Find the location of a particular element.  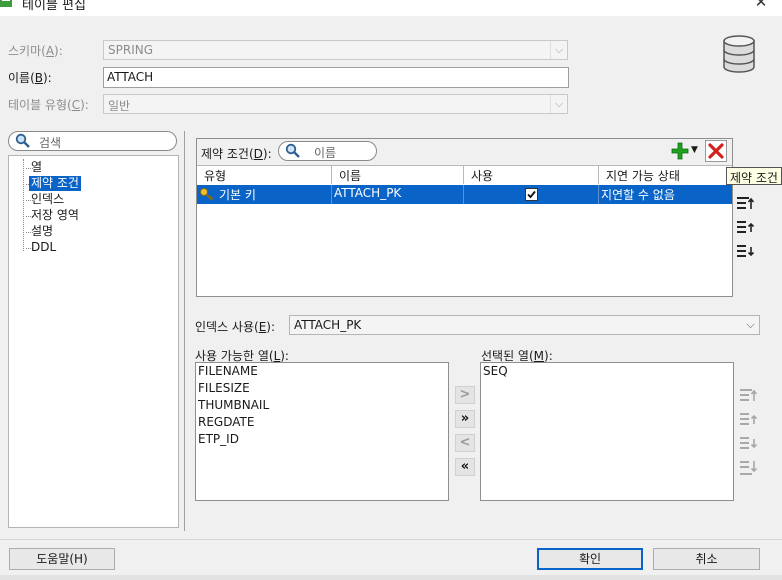

table-app-icon is located at coordinates (7, 4).